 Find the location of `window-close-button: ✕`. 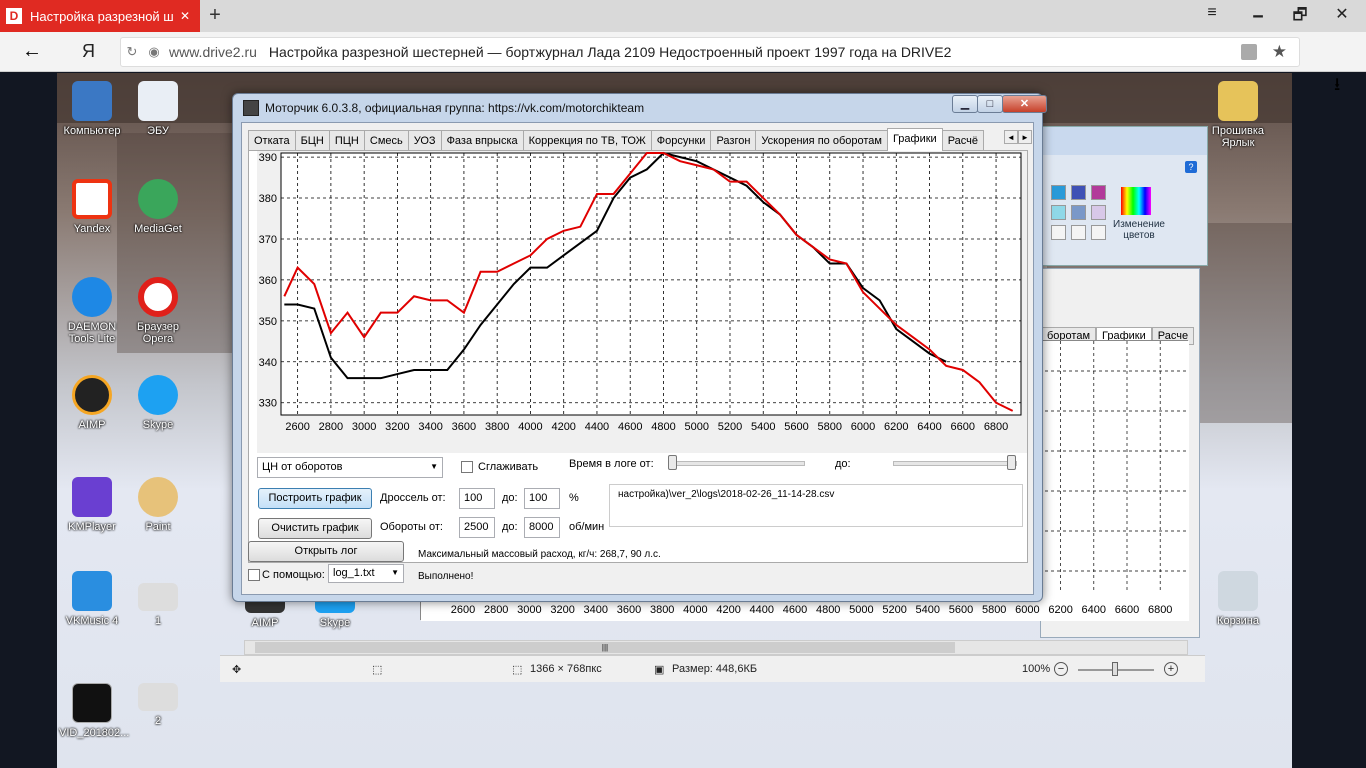

window-close-button: ✕ is located at coordinates (1024, 104).